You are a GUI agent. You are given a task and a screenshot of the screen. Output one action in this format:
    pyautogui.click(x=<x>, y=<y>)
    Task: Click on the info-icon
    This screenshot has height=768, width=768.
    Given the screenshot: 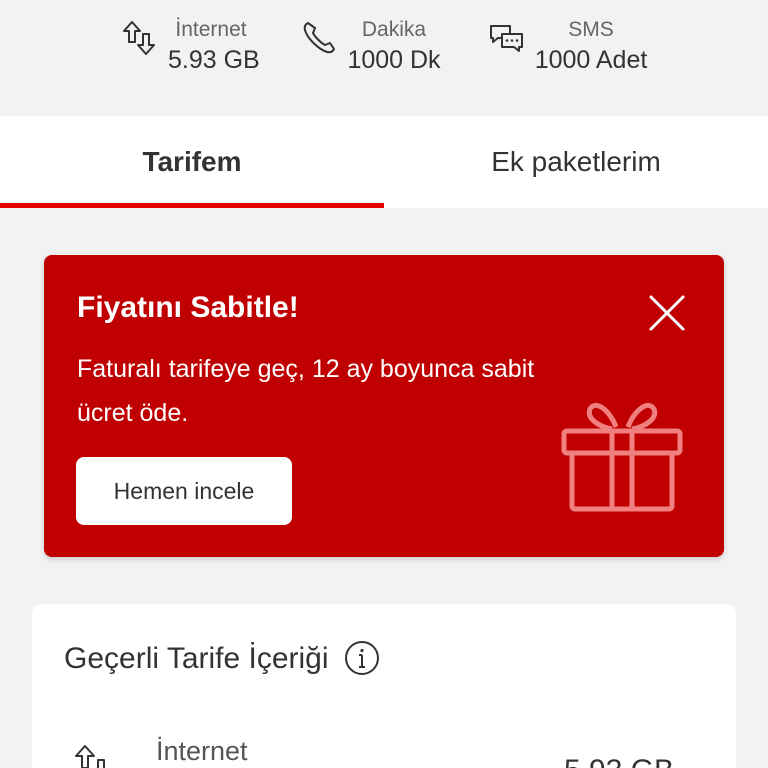 What is the action you would take?
    pyautogui.click(x=362, y=658)
    